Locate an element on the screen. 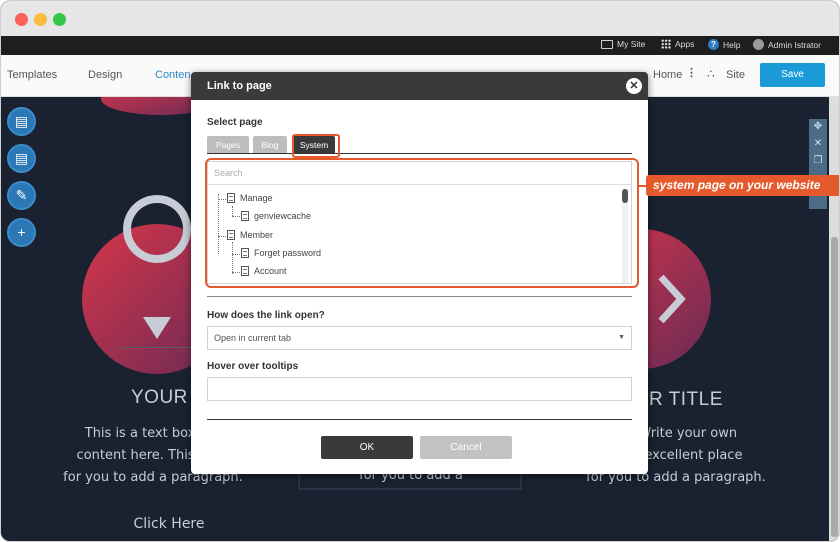  add-element-button: + is located at coordinates (21, 232).